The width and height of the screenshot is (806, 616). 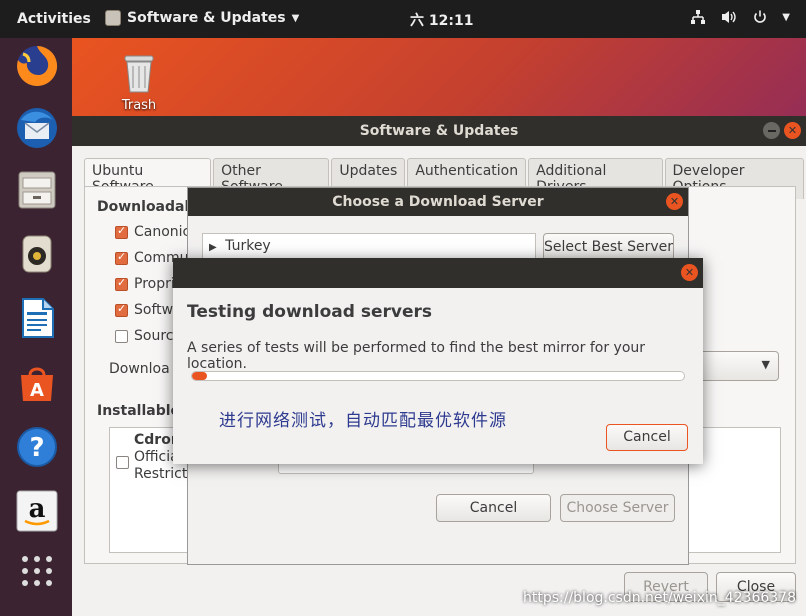 I want to click on dock-files, so click(x=37, y=190).